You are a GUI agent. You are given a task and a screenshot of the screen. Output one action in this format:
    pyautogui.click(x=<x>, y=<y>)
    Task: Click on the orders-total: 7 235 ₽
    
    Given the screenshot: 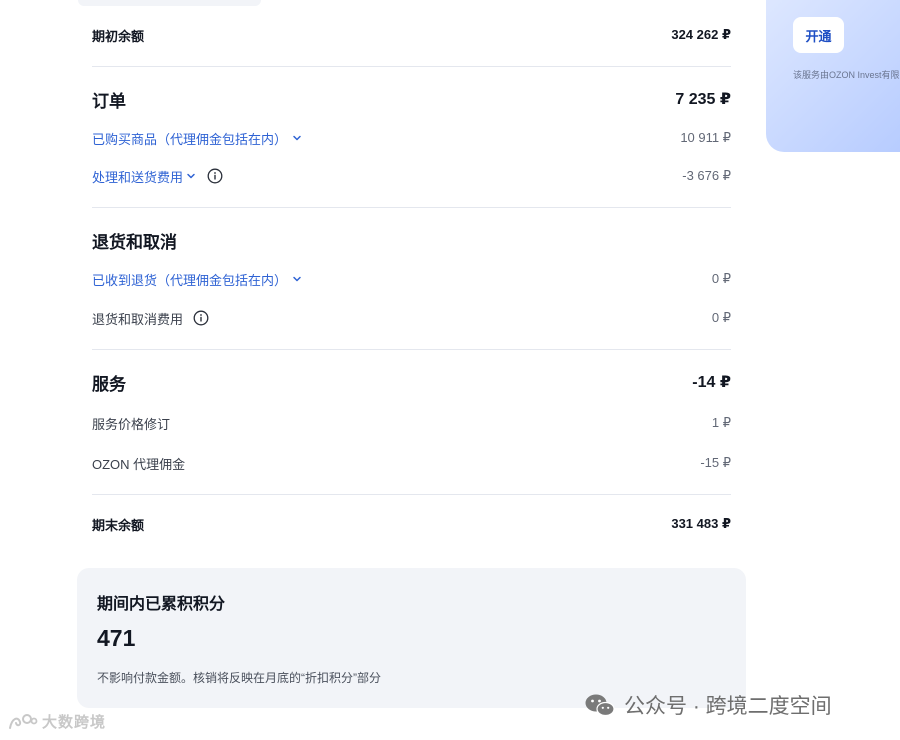 What is the action you would take?
    pyautogui.click(x=703, y=99)
    